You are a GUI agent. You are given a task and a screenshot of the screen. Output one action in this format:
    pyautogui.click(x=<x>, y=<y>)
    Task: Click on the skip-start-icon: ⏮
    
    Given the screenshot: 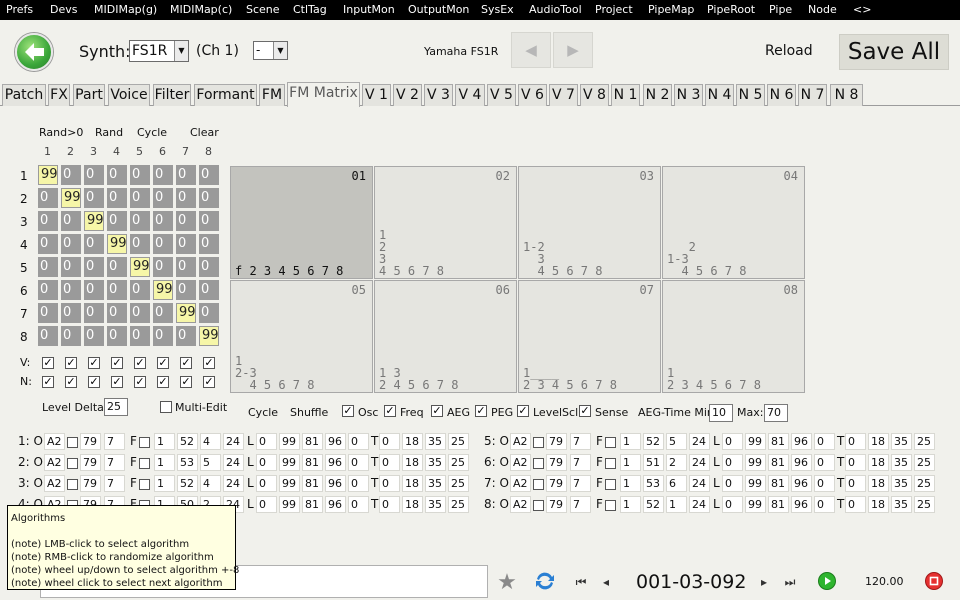 What is the action you would take?
    pyautogui.click(x=581, y=582)
    